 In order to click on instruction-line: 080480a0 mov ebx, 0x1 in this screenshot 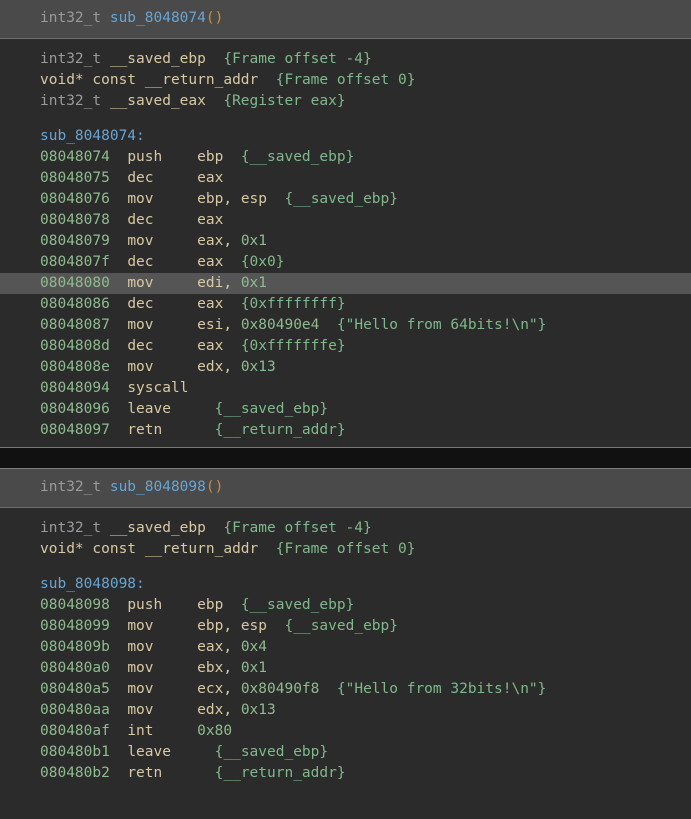, I will do `click(345, 668)`.